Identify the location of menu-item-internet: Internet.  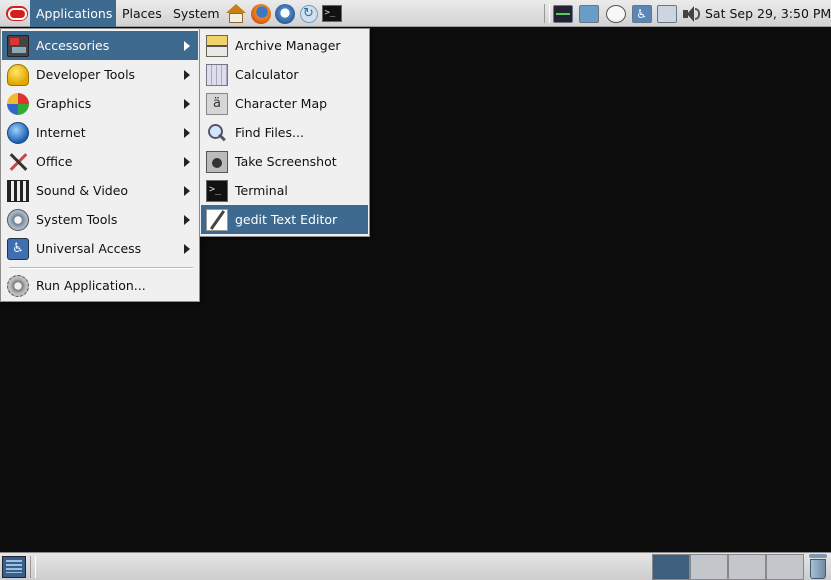
(100, 132).